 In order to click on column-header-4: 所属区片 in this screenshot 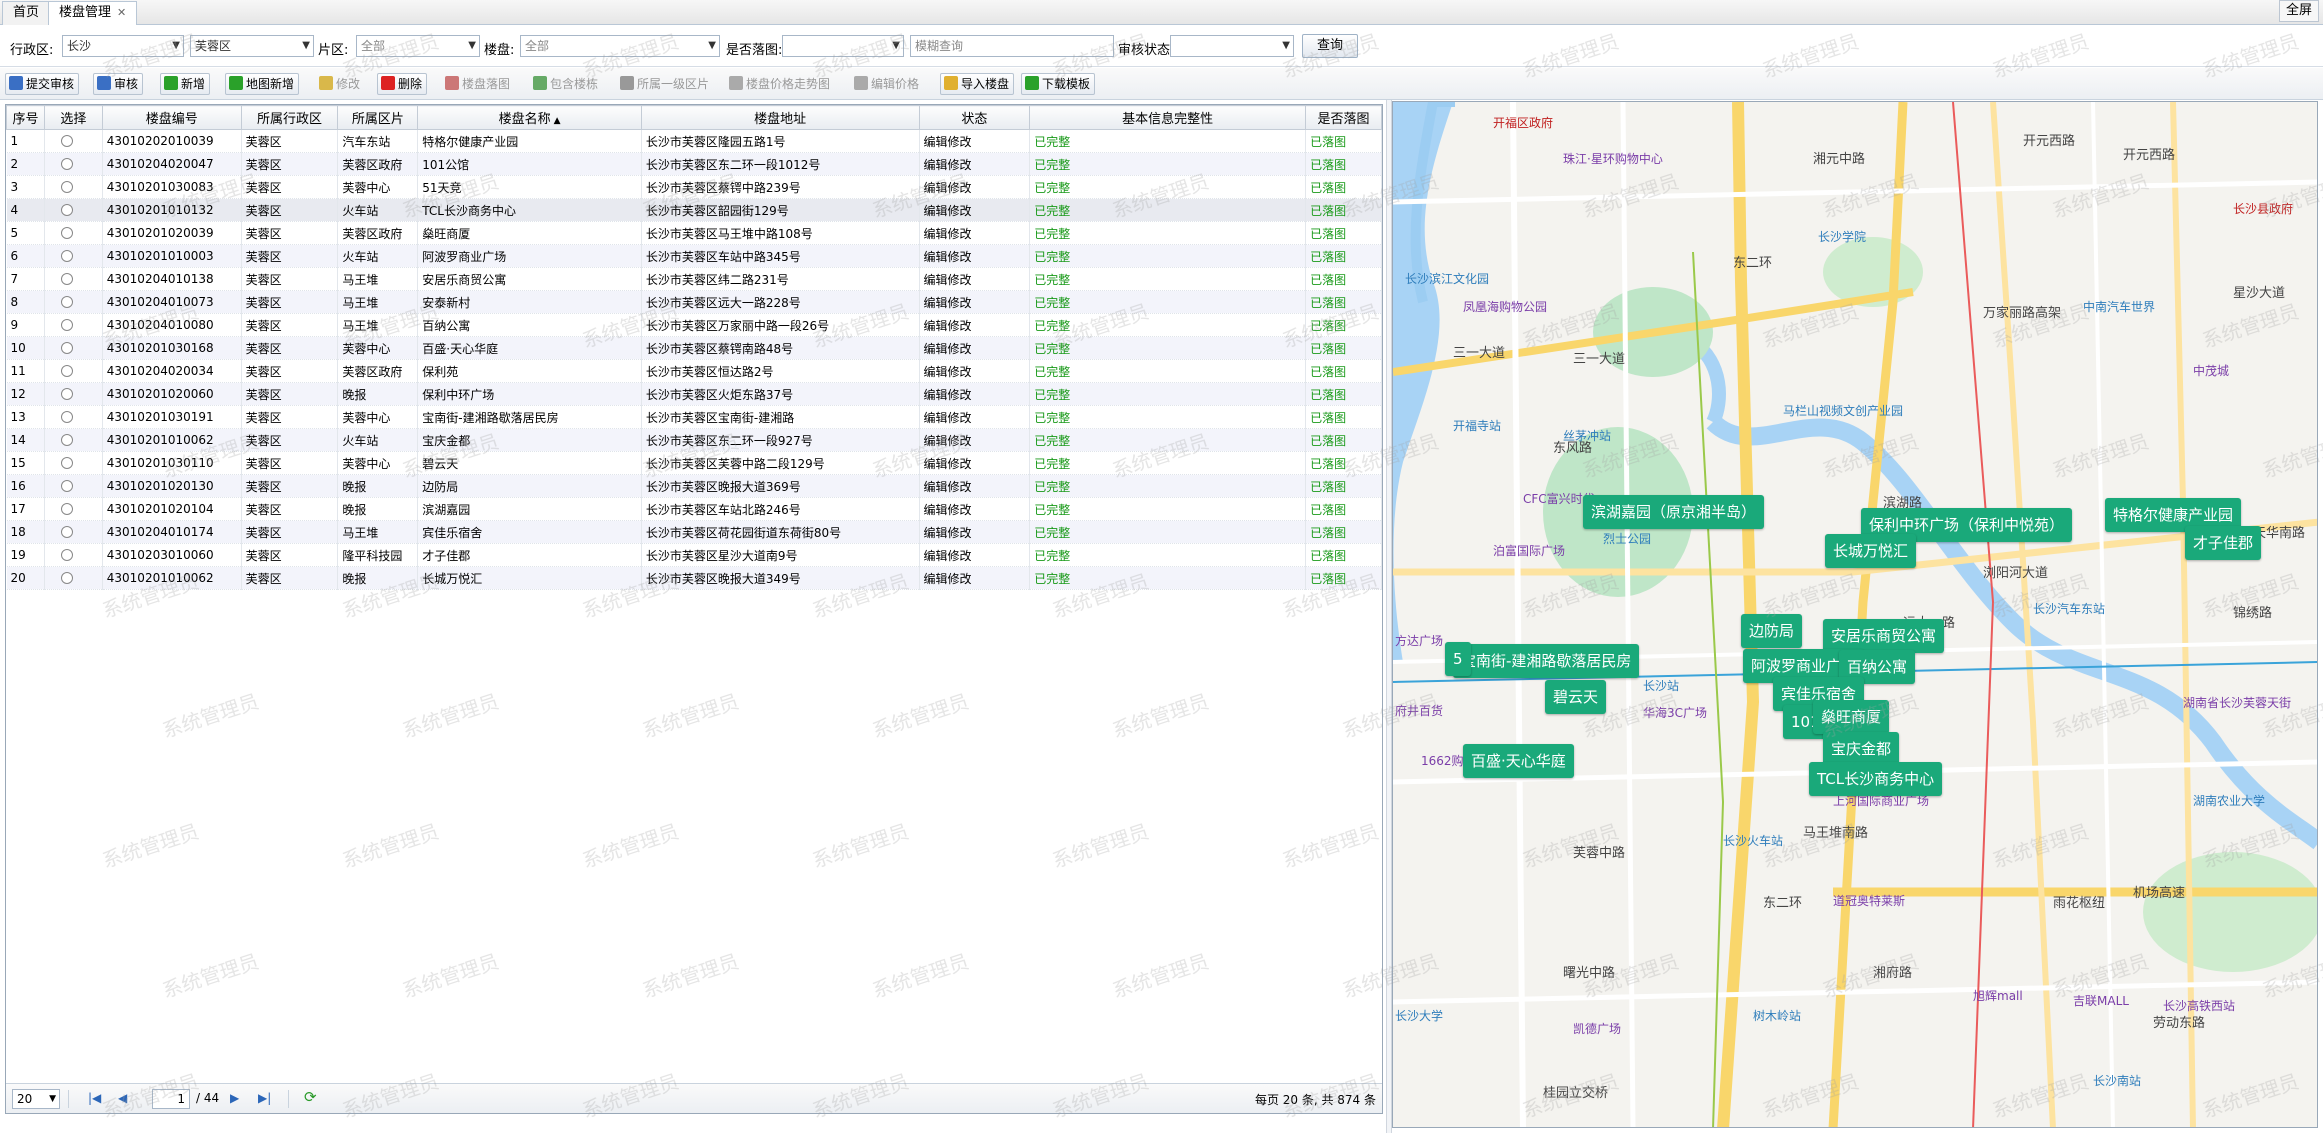, I will do `click(378, 117)`.